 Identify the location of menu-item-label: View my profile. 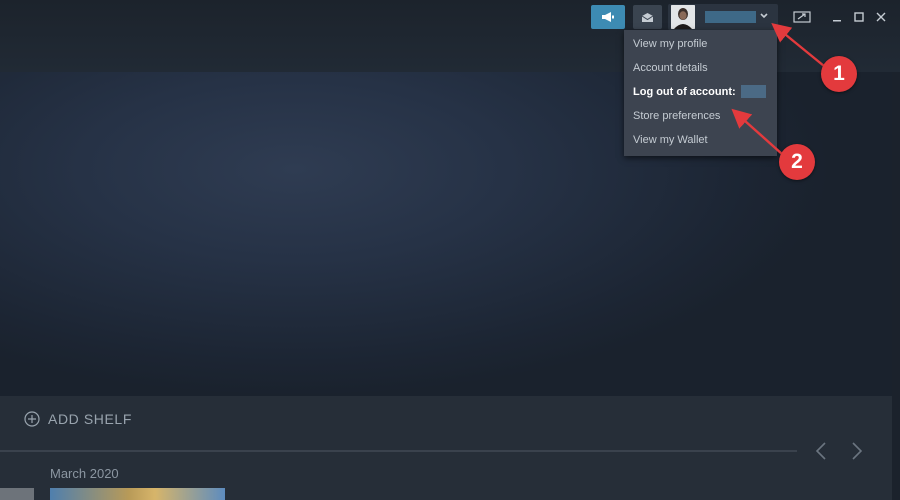
(670, 44).